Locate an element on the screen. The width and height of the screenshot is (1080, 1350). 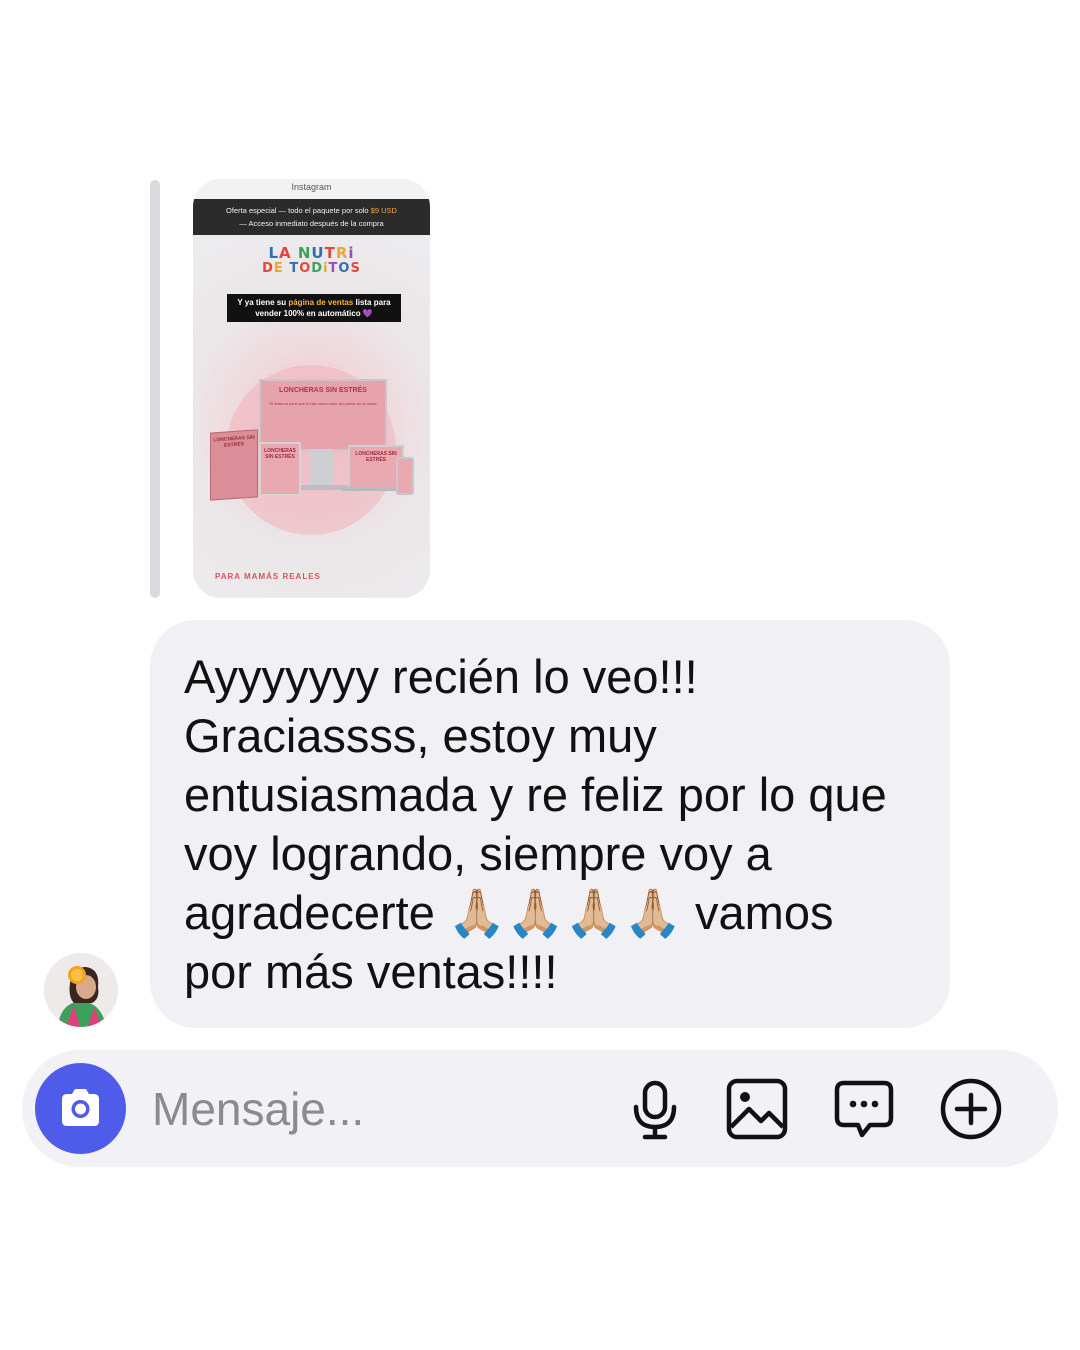
plus-circle-icon is located at coordinates (971, 1109).